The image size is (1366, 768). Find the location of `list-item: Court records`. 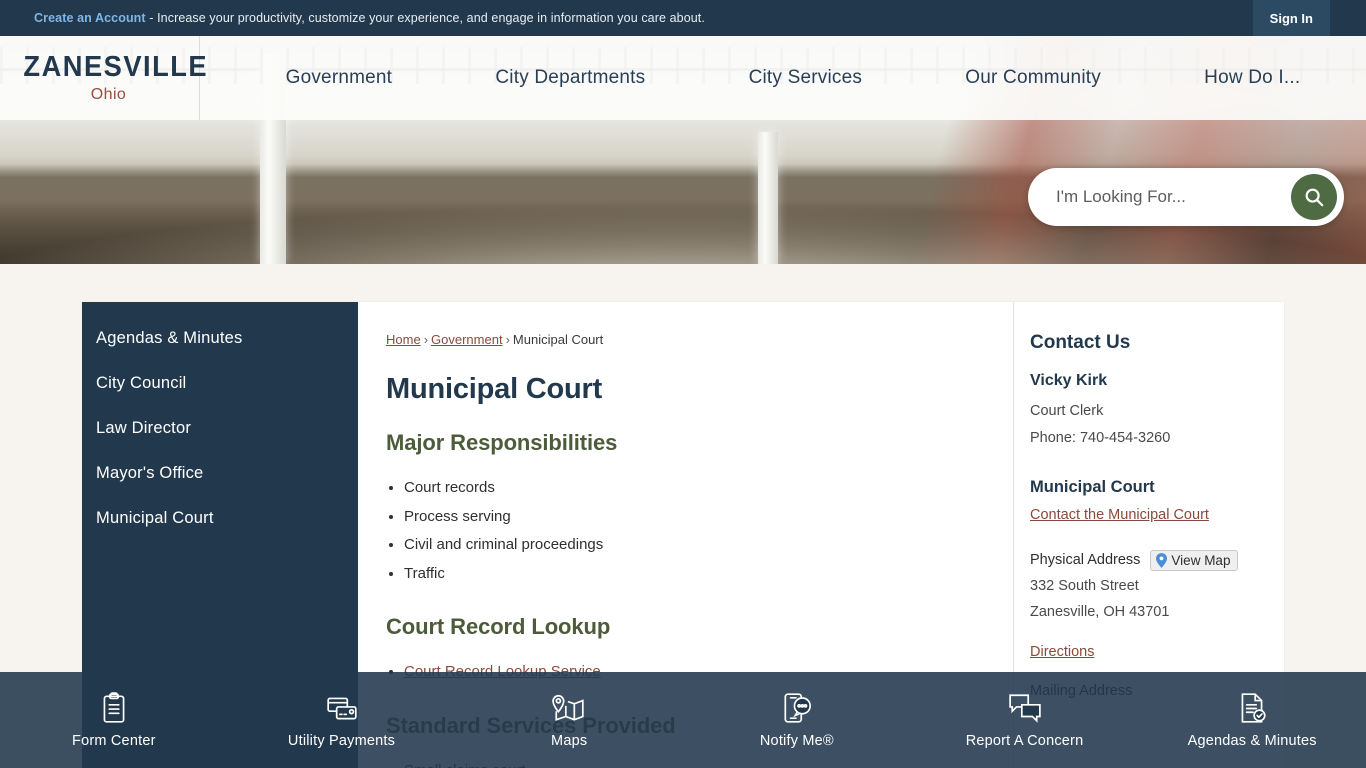

list-item: Court records is located at coordinates (693, 488).